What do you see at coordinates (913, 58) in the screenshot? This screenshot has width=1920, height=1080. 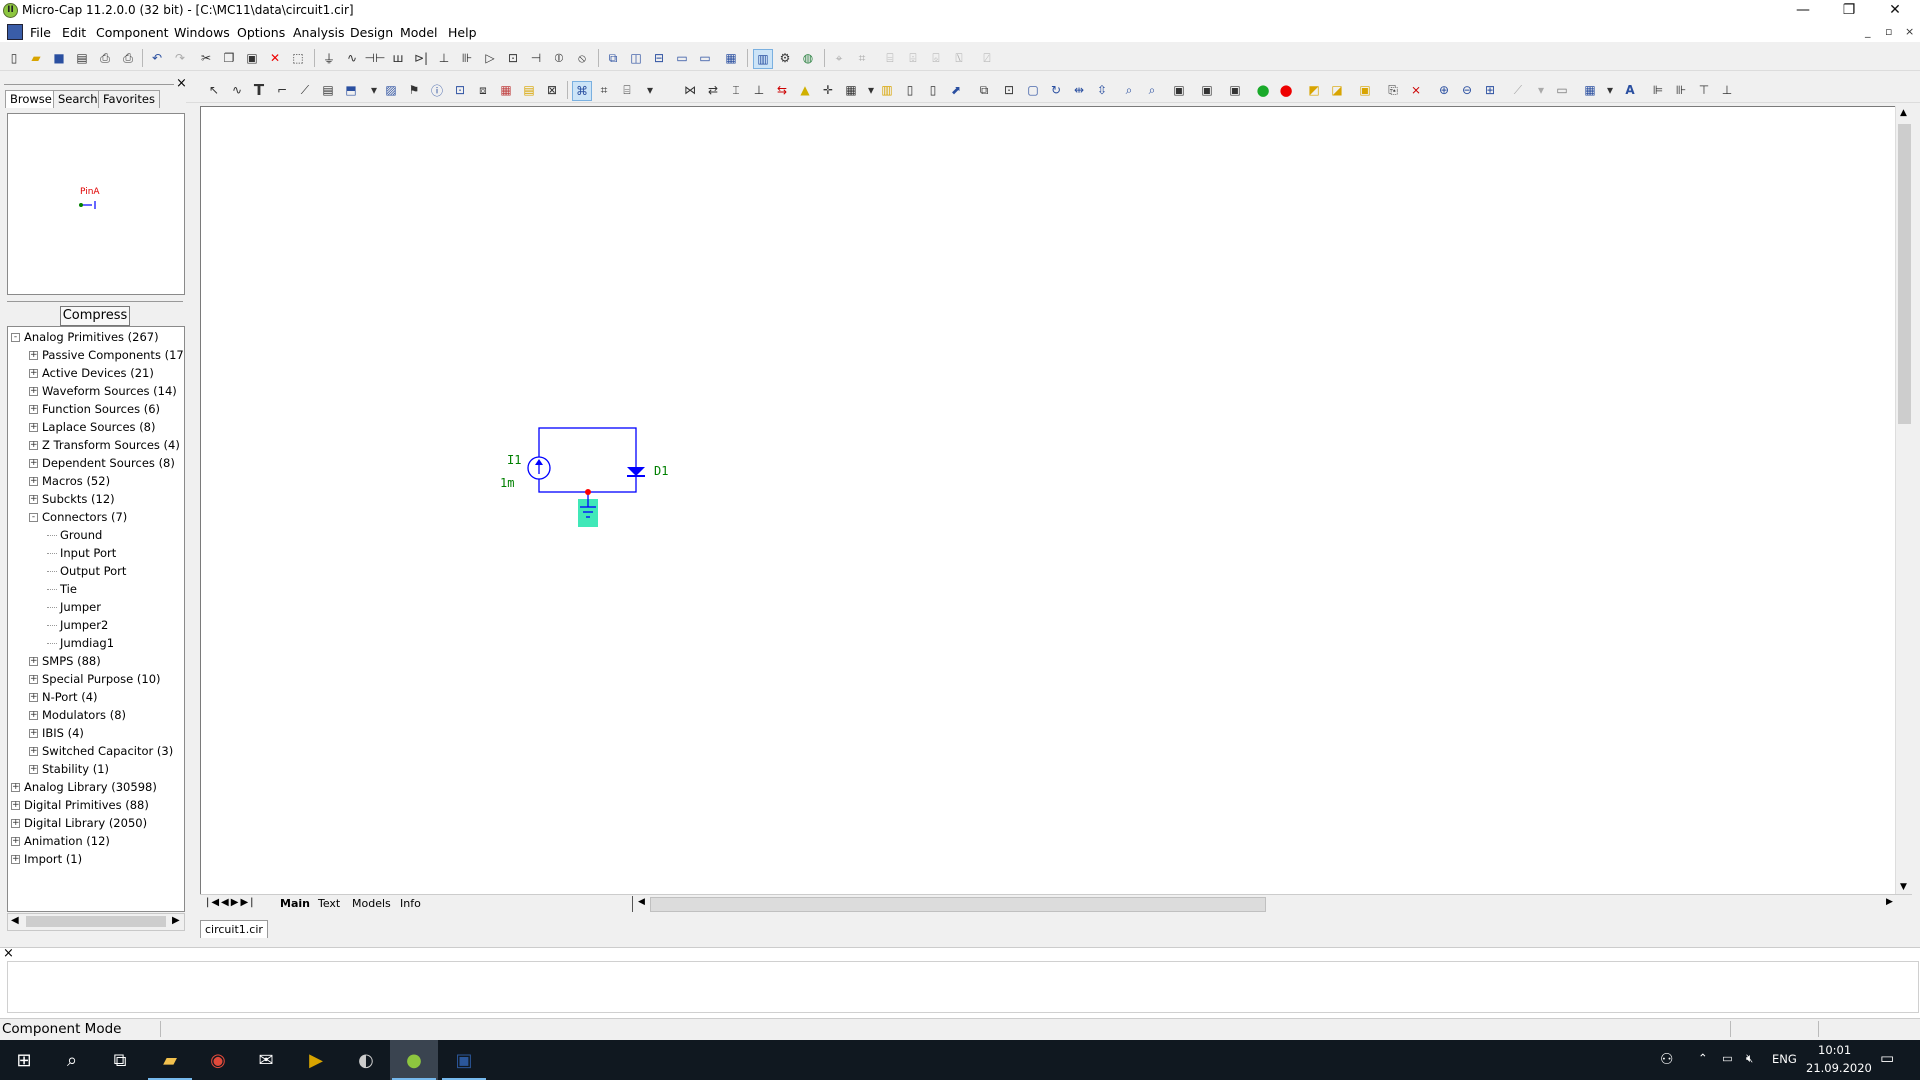 I see `analysis2-icon: ⌹` at bounding box center [913, 58].